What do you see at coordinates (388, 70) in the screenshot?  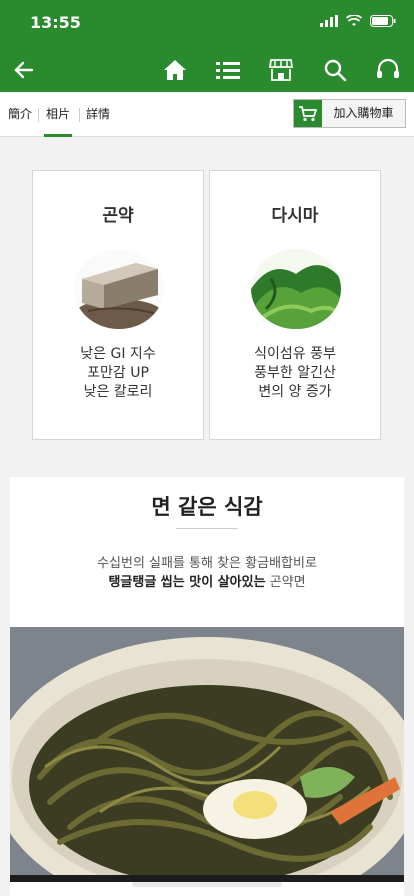 I see `headset-icon` at bounding box center [388, 70].